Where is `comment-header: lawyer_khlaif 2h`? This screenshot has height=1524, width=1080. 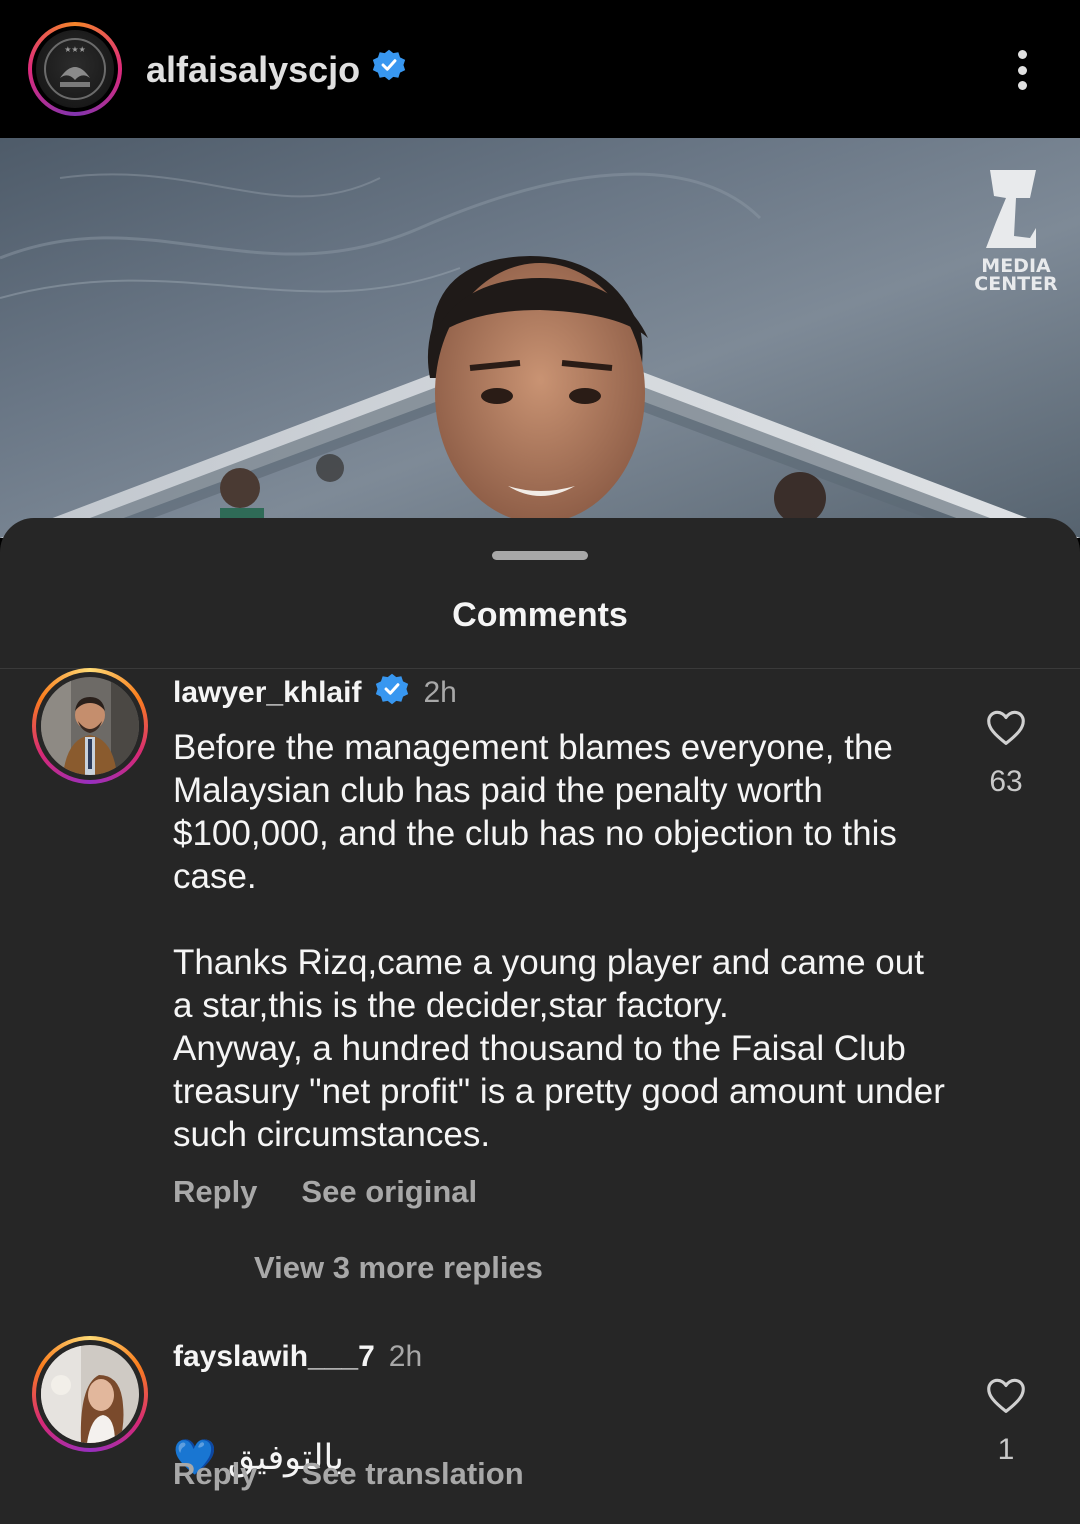 comment-header: lawyer_khlaif 2h is located at coordinates (315, 693).